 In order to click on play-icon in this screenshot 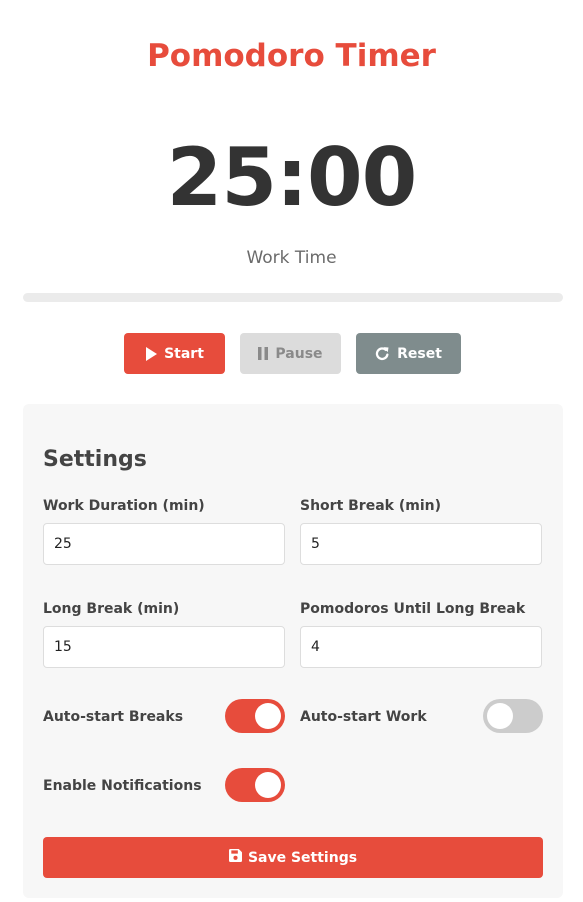, I will do `click(151, 353)`.